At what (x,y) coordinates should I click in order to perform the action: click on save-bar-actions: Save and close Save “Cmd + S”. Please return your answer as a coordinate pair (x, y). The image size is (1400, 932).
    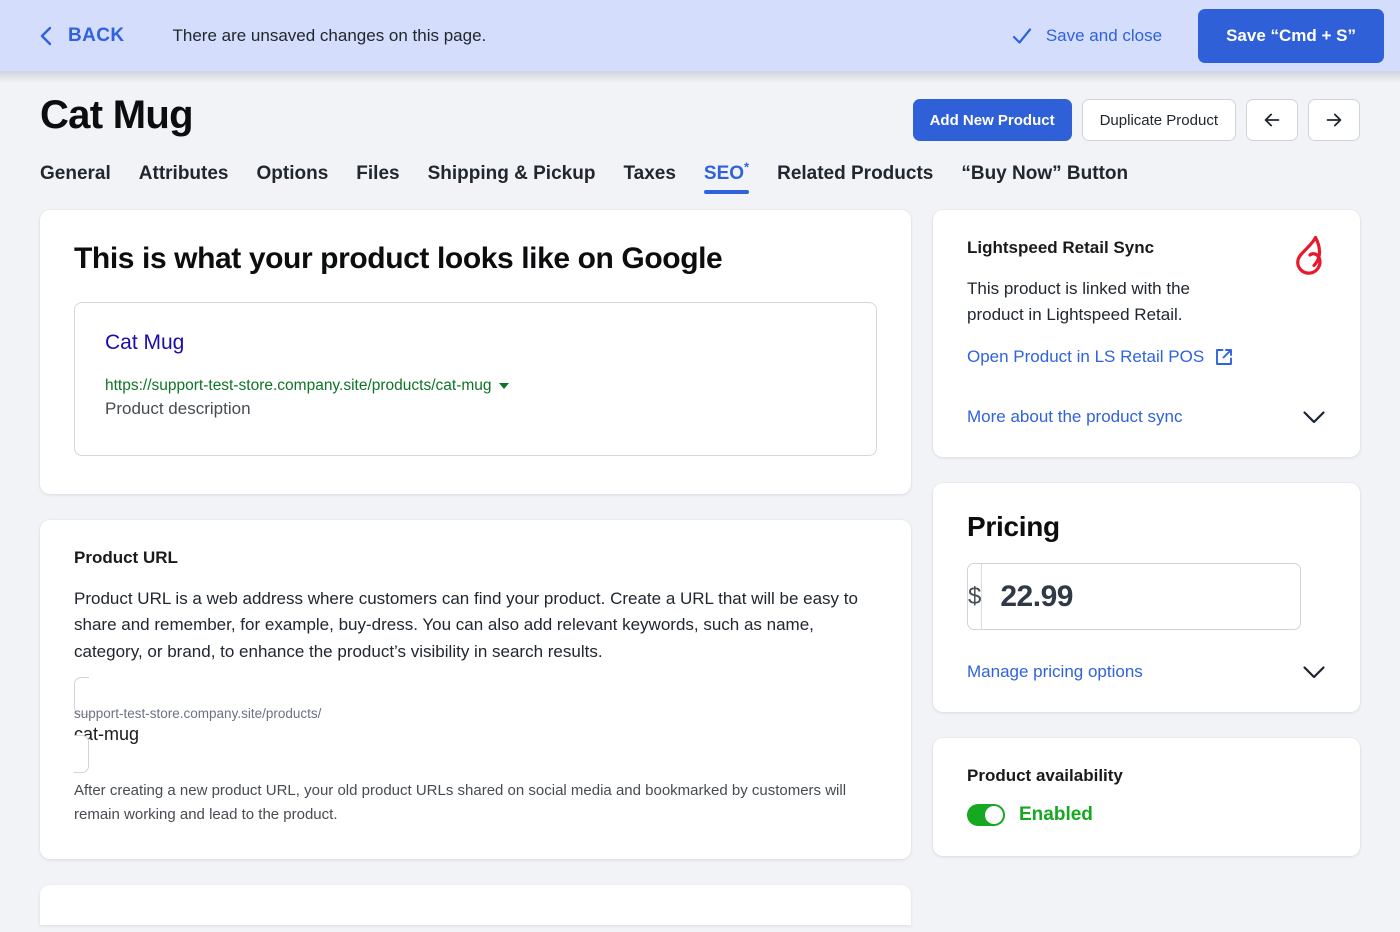
    Looking at the image, I should click on (1197, 35).